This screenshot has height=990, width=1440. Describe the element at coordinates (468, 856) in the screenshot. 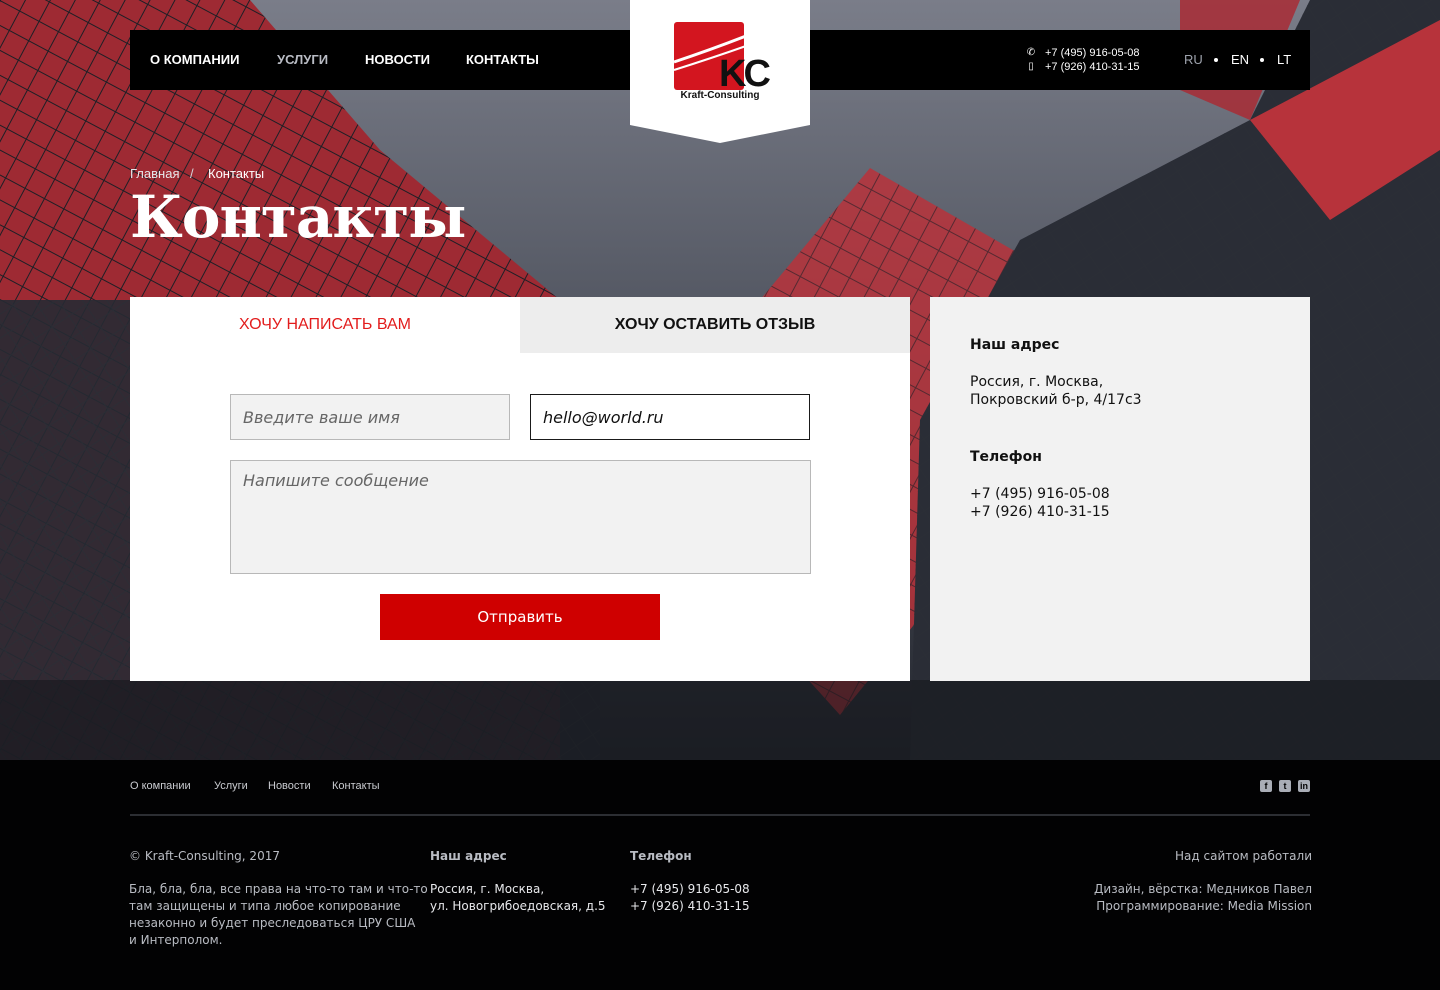

I see `footer-address-label: Наш адрес` at that location.